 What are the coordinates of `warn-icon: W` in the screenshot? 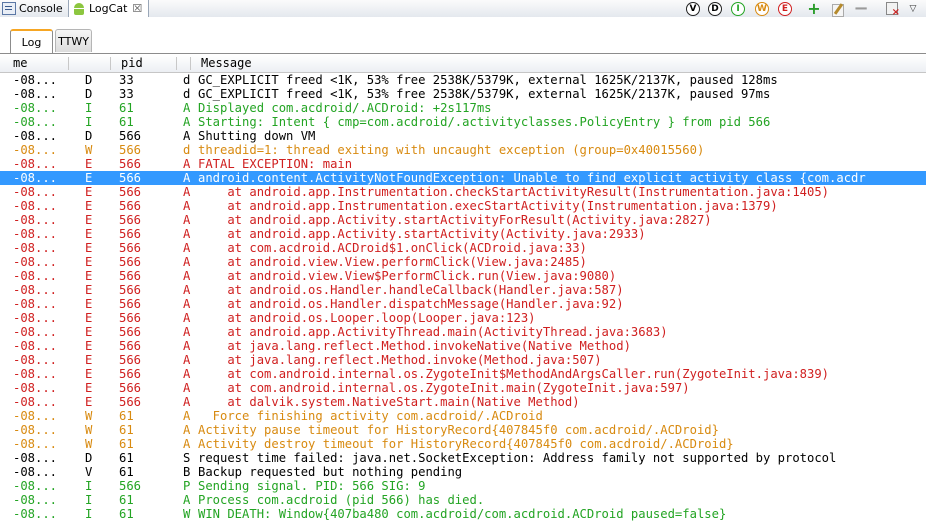 It's located at (762, 8).